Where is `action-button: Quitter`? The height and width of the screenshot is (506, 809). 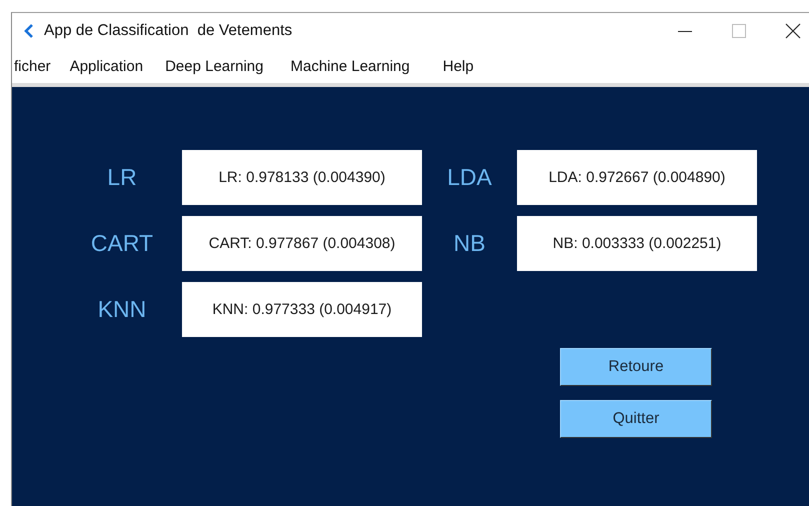 action-button: Quitter is located at coordinates (636, 419).